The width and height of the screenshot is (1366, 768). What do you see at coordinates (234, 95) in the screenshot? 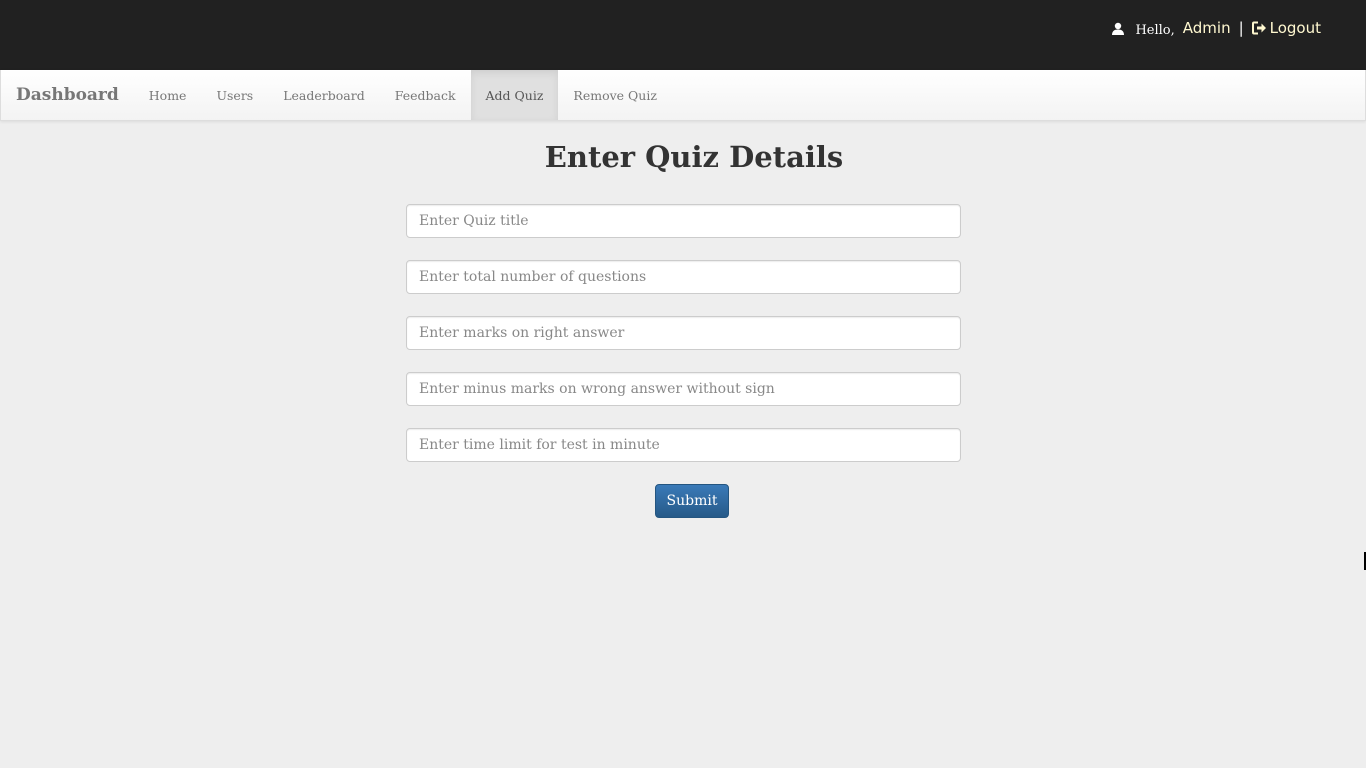
I see `nav-item-users: Users` at bounding box center [234, 95].